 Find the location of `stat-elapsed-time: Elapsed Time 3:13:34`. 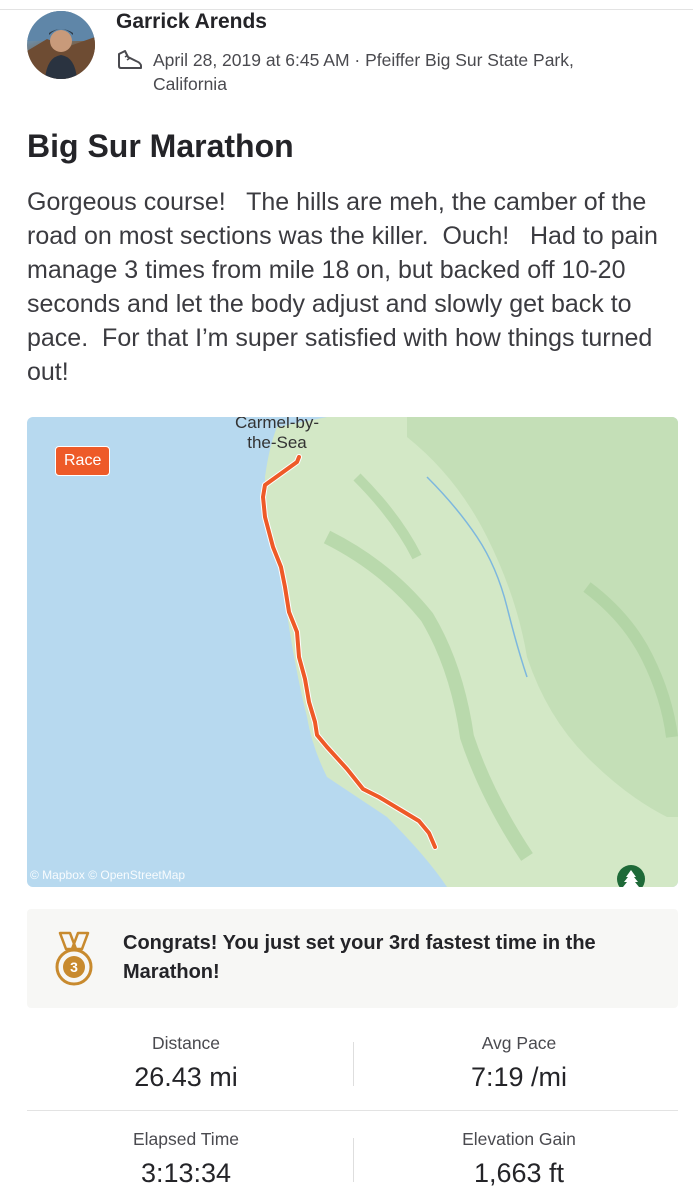

stat-elapsed-time: Elapsed Time 3:13:34 is located at coordinates (186, 1159).